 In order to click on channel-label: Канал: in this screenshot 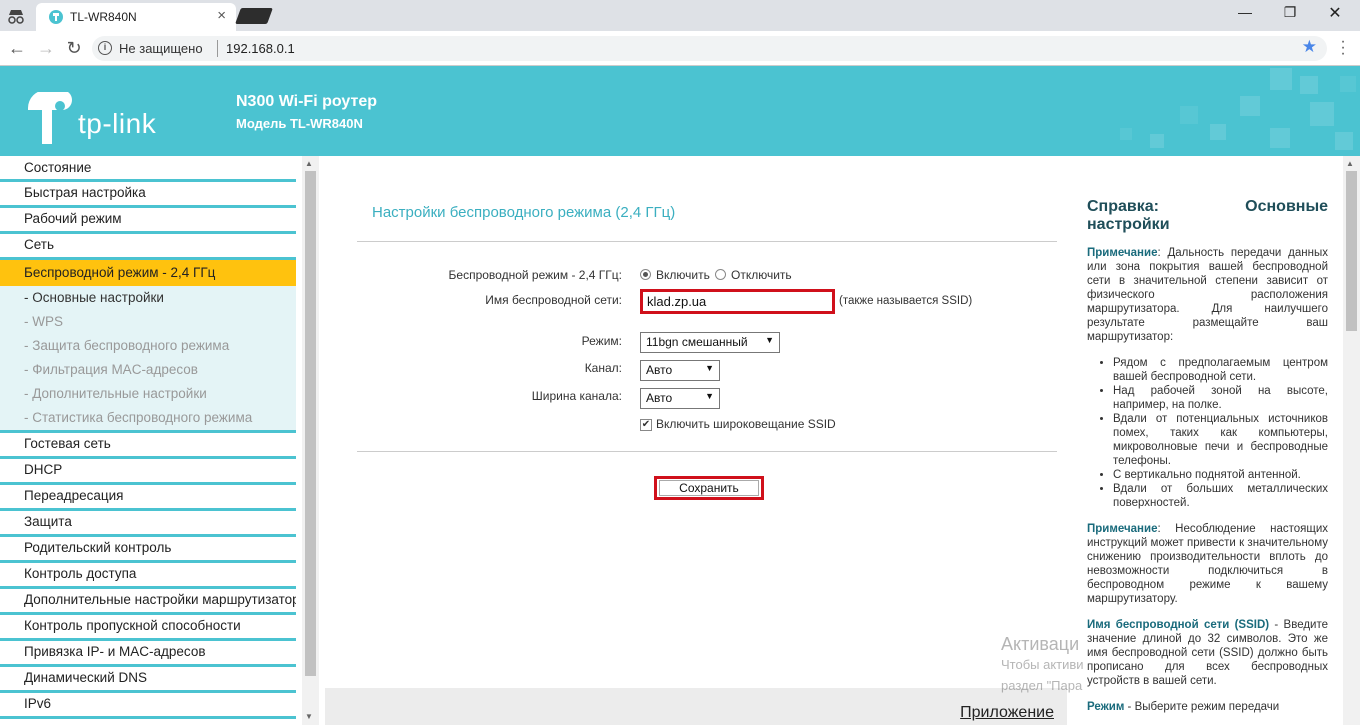, I will do `click(603, 368)`.